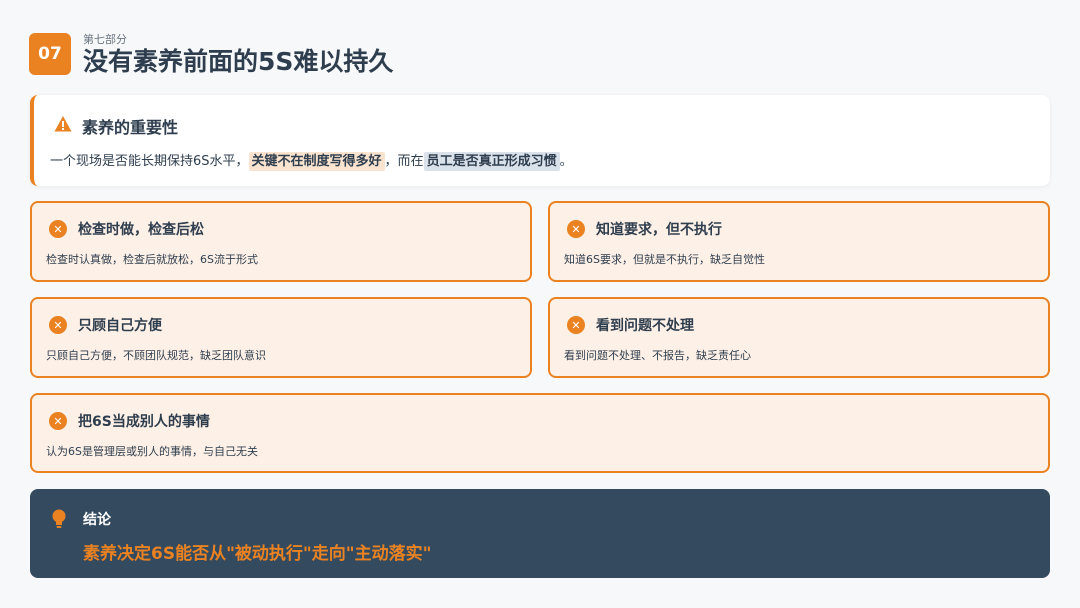  I want to click on intro-highlight-habit: 员工是否真正形成习惯, so click(491, 161).